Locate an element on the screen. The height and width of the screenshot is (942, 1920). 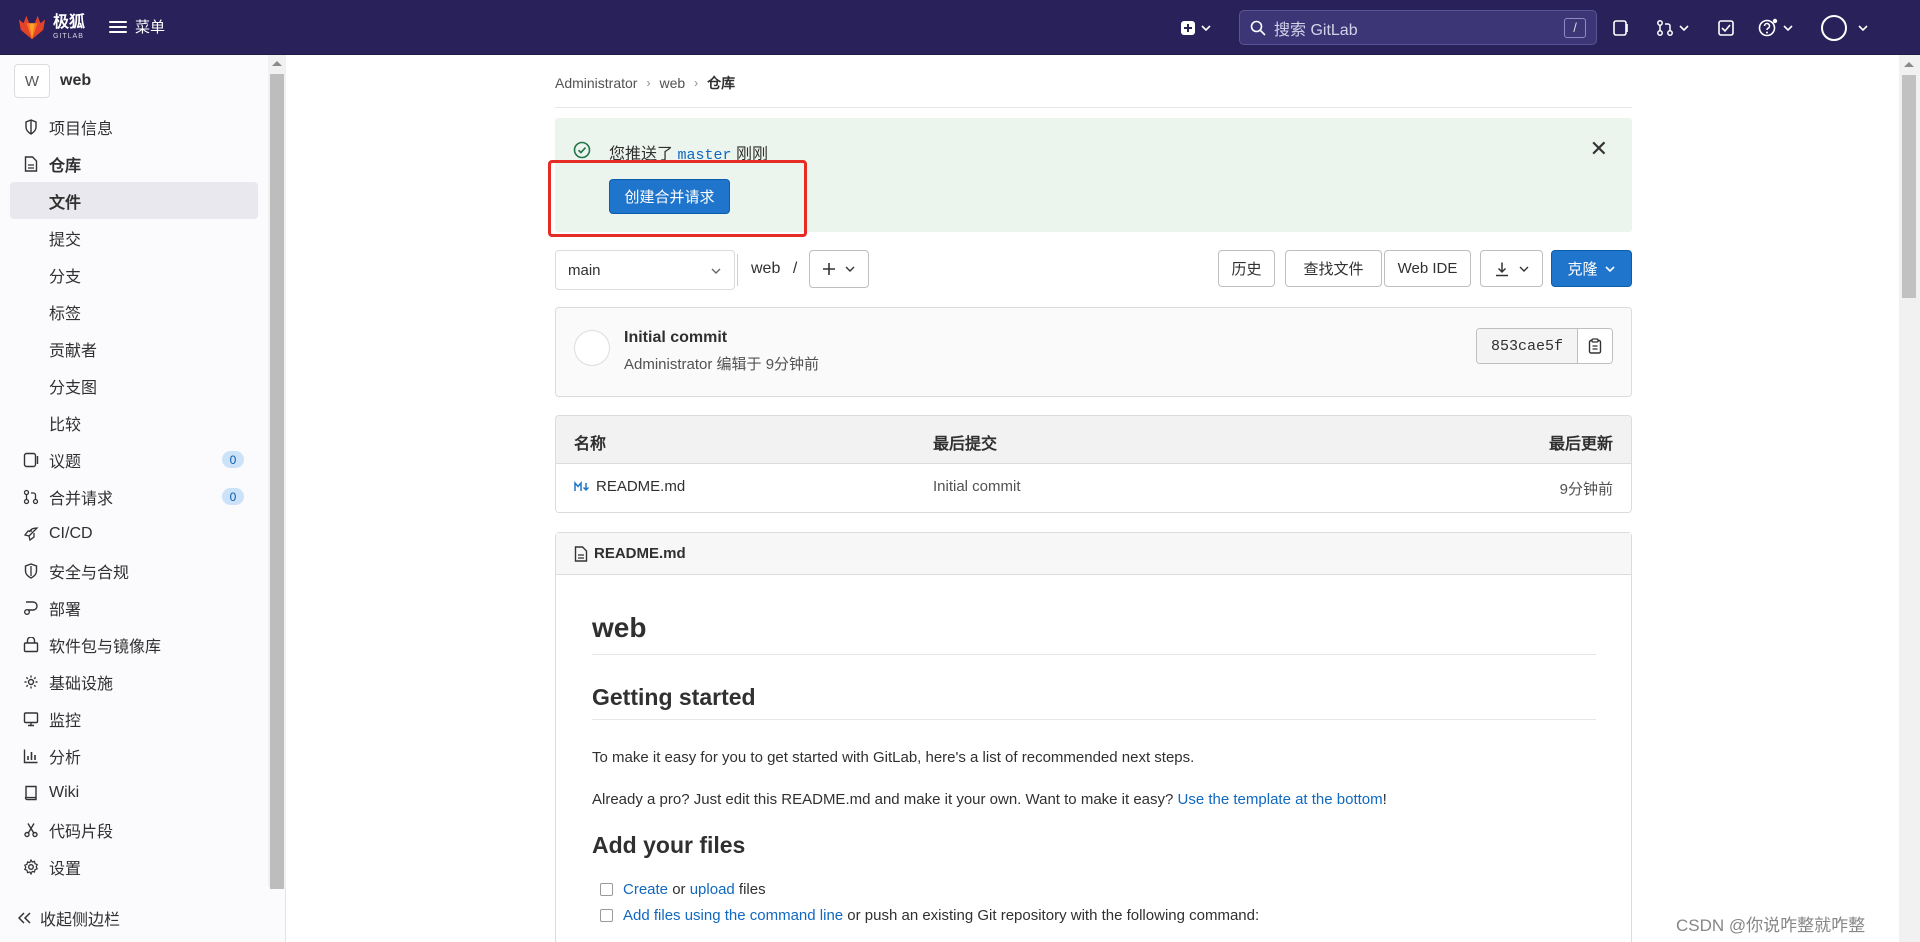
sidebar-item-repository: 仓库 is located at coordinates (134, 163).